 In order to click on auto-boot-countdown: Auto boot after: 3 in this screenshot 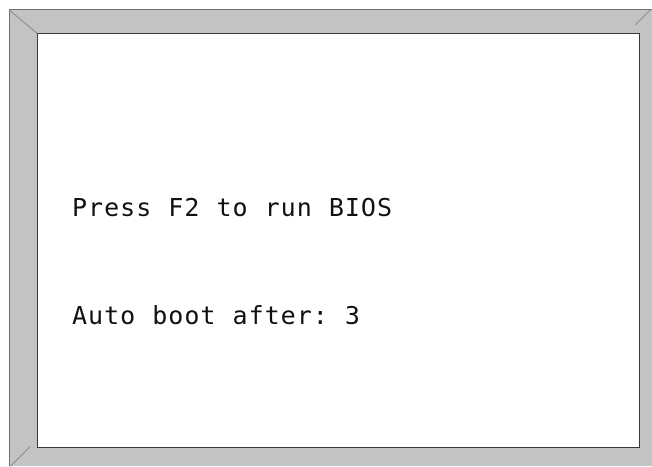, I will do `click(216, 315)`.